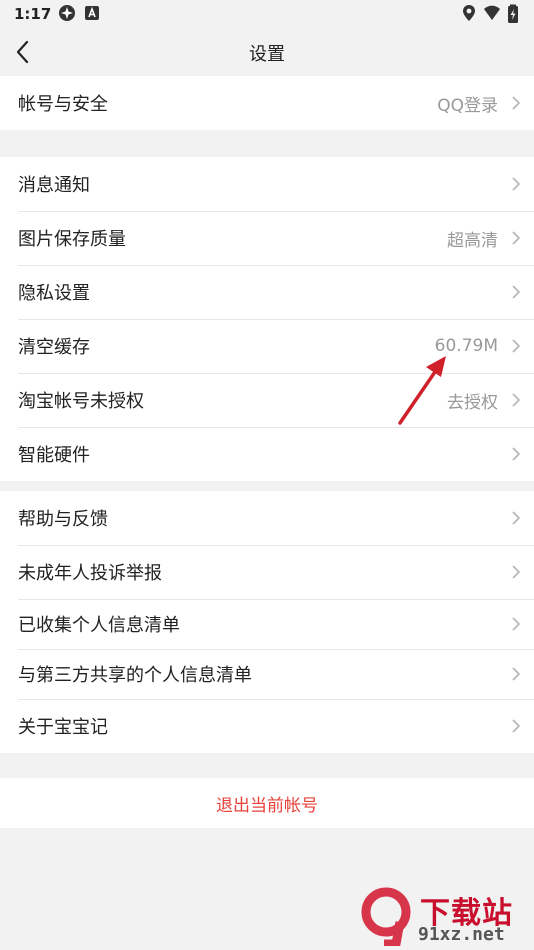 This screenshot has width=534, height=950. I want to click on setting-value: 去授权, so click(472, 402).